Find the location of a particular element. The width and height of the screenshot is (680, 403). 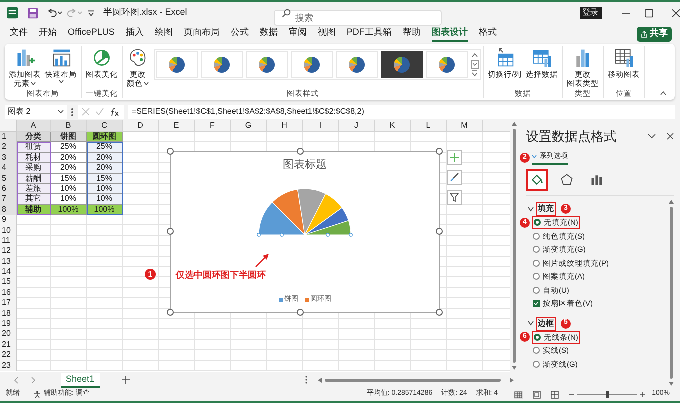

column-header: H is located at coordinates (285, 126).